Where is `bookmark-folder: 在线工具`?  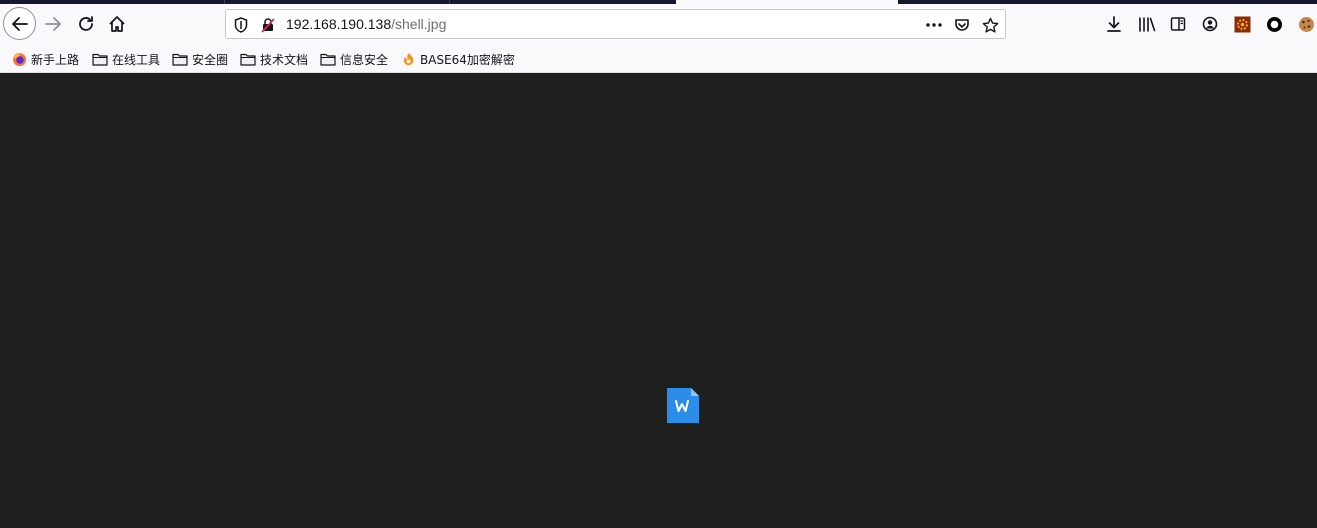
bookmark-folder: 在线工具 is located at coordinates (126, 59).